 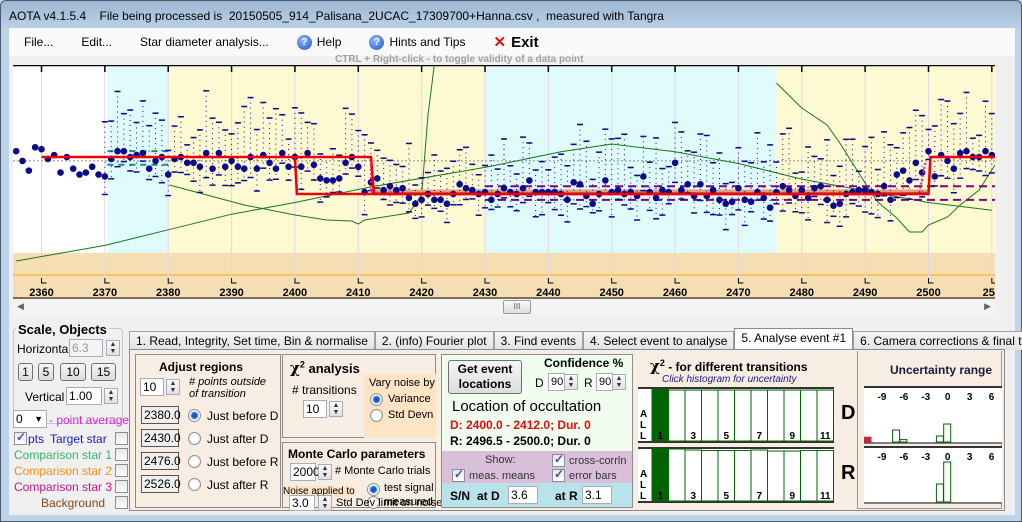 I want to click on region-test-region-R, so click(x=885, y=159).